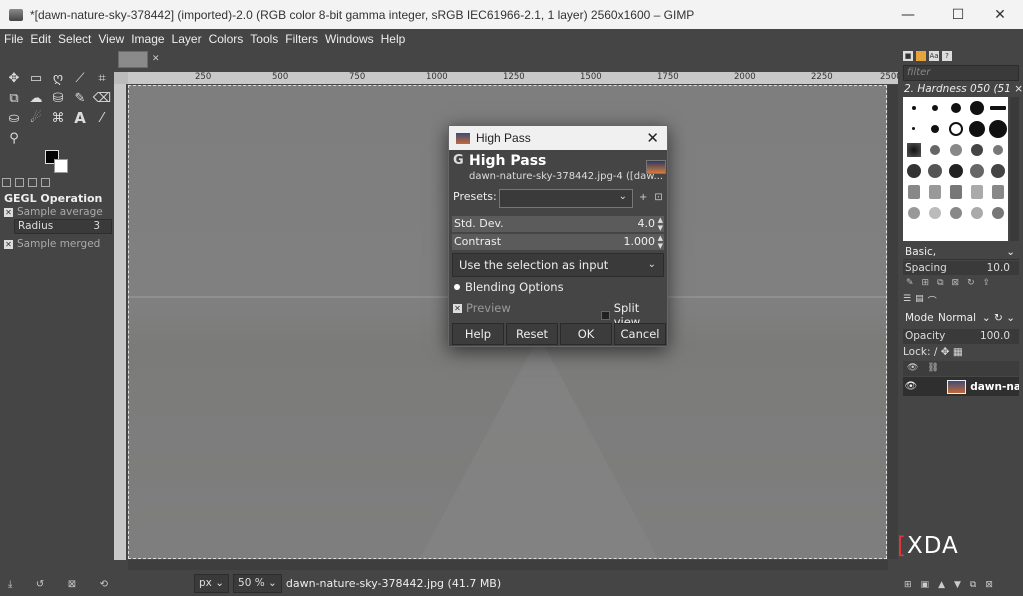 The width and height of the screenshot is (1023, 596). What do you see at coordinates (111, 39) in the screenshot?
I see `menu-view: View` at bounding box center [111, 39].